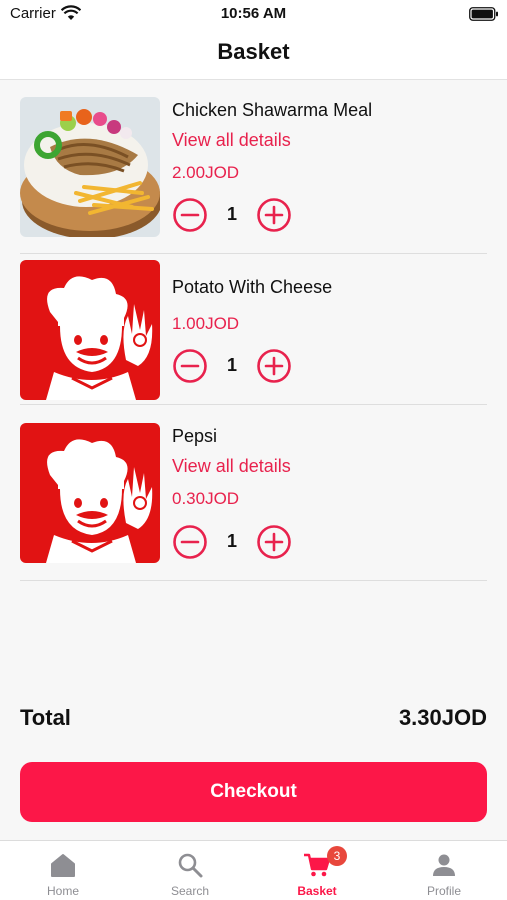 The image size is (507, 900). What do you see at coordinates (483, 14) in the screenshot?
I see `battery-icon` at bounding box center [483, 14].